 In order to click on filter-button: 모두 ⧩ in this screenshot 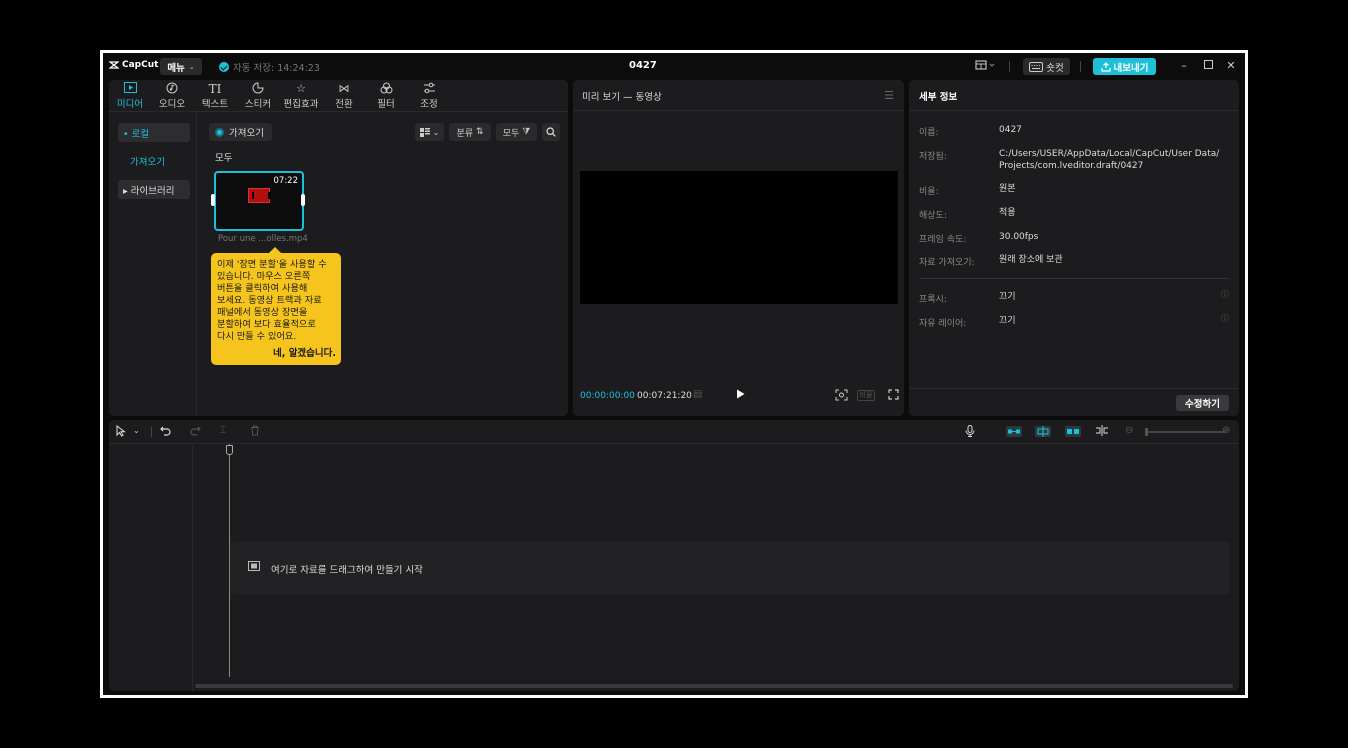, I will do `click(516, 132)`.